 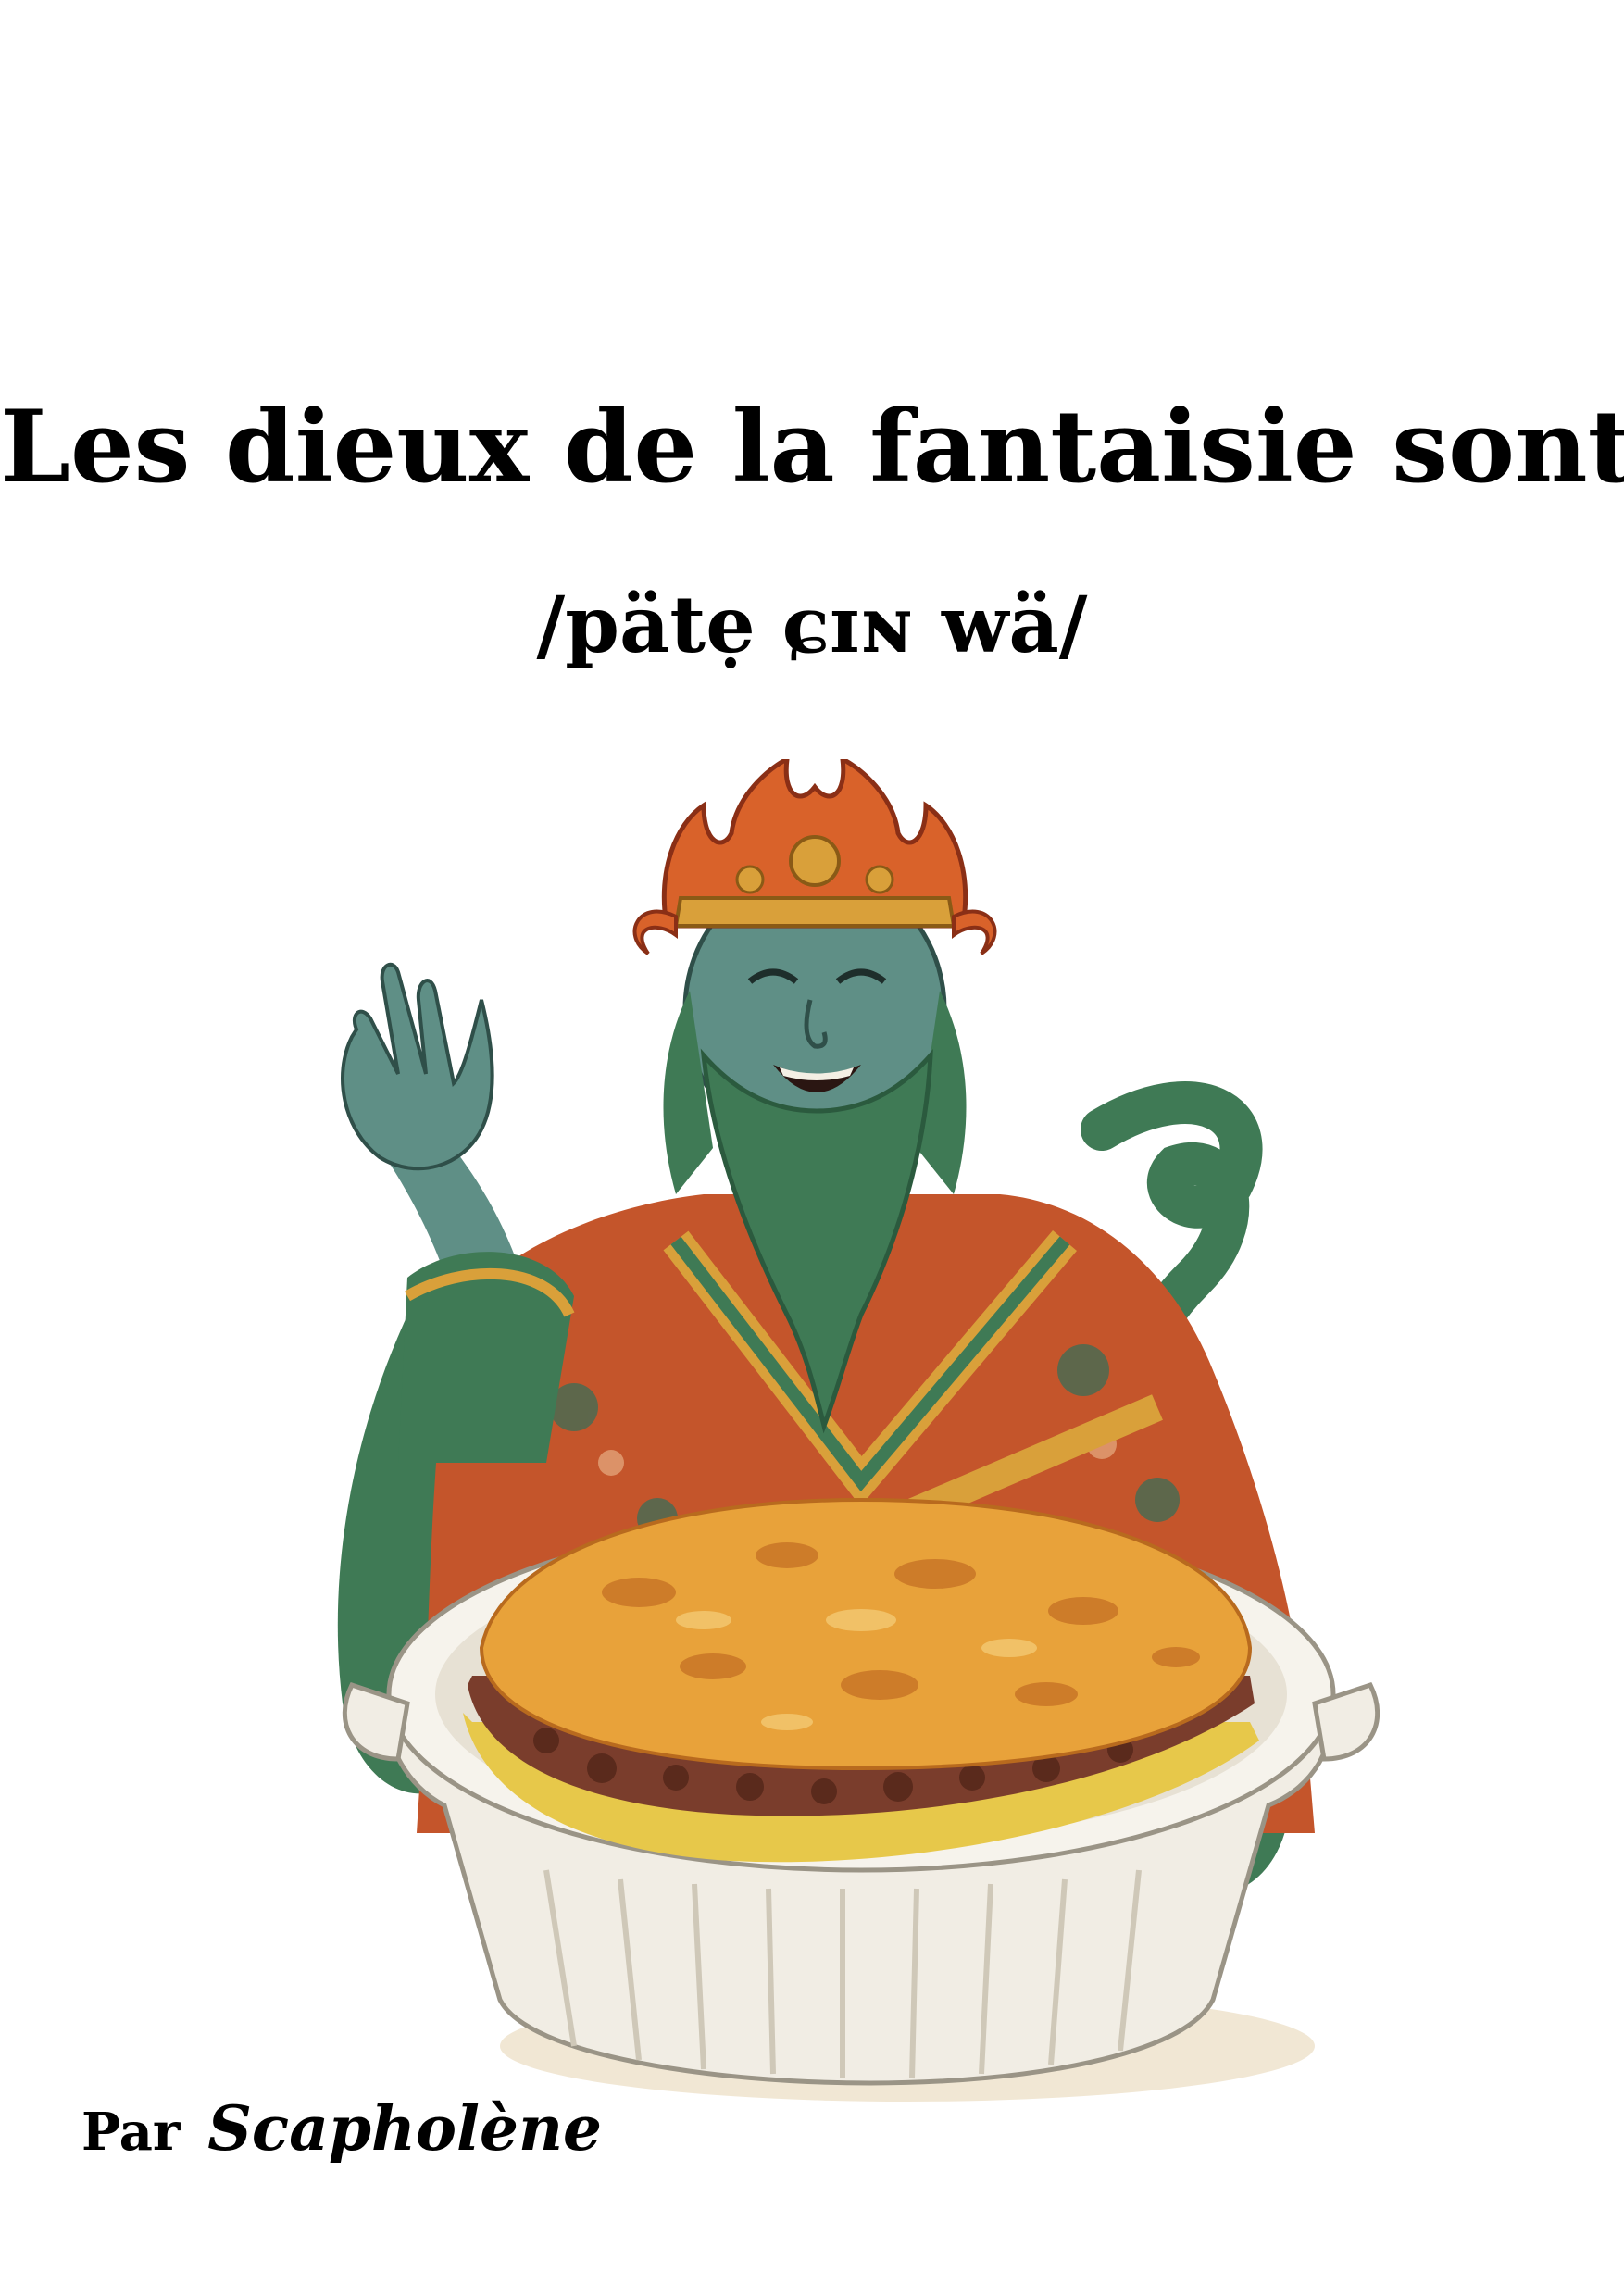 I want to click on phonetic-subtitle: /pätẹ ɕɪɴ wä/, so click(x=812, y=624).